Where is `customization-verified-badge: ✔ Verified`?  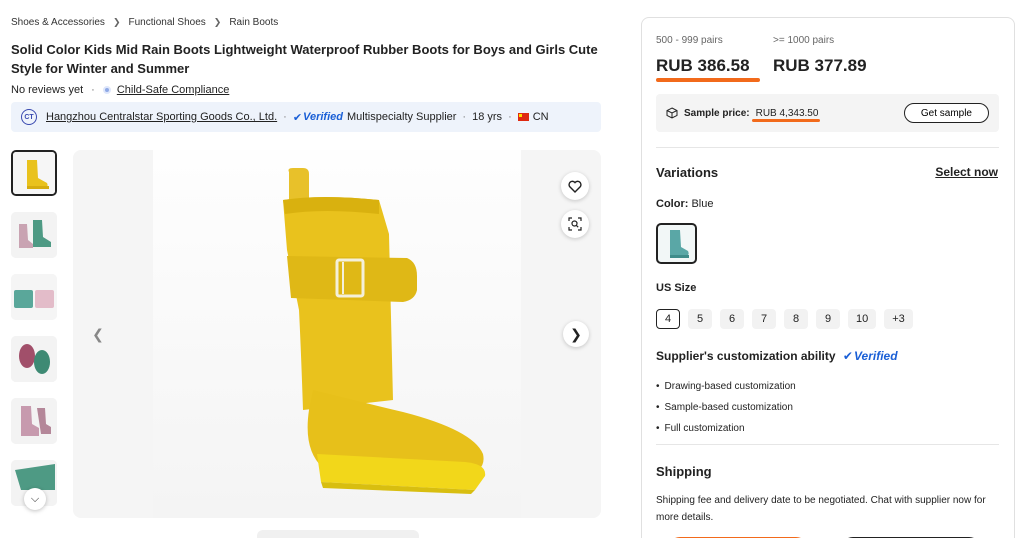
customization-verified-badge: ✔ Verified is located at coordinates (870, 356).